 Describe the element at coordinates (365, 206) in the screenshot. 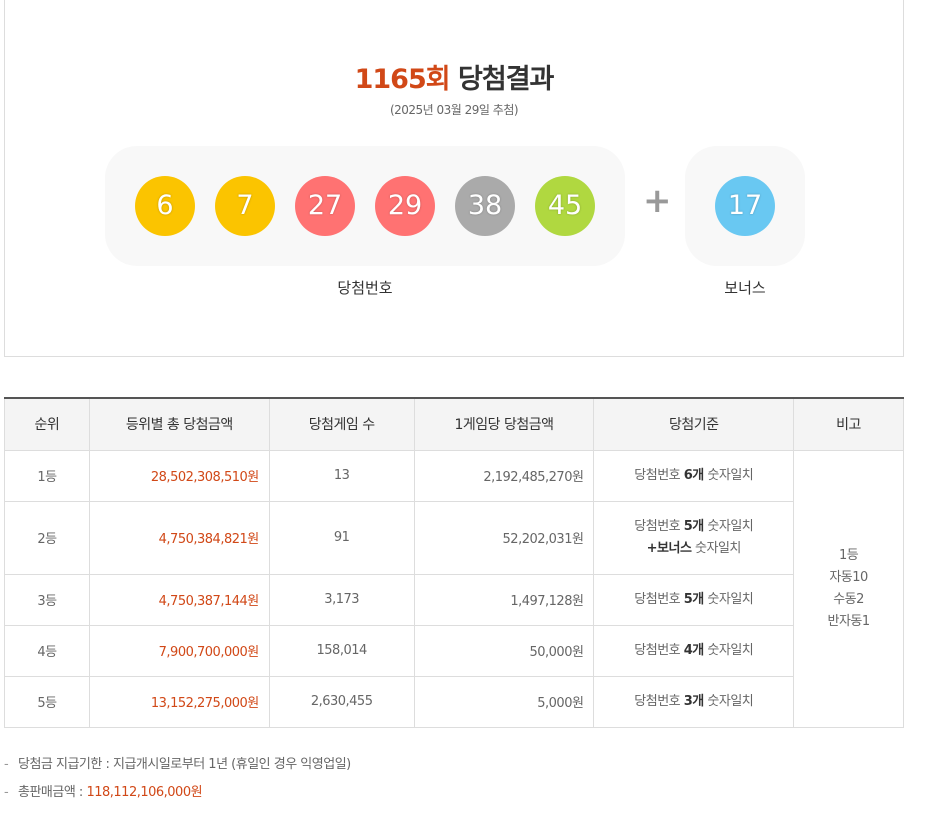

I see `winning-numbers-panel: 6 7 27 29 38 45` at that location.